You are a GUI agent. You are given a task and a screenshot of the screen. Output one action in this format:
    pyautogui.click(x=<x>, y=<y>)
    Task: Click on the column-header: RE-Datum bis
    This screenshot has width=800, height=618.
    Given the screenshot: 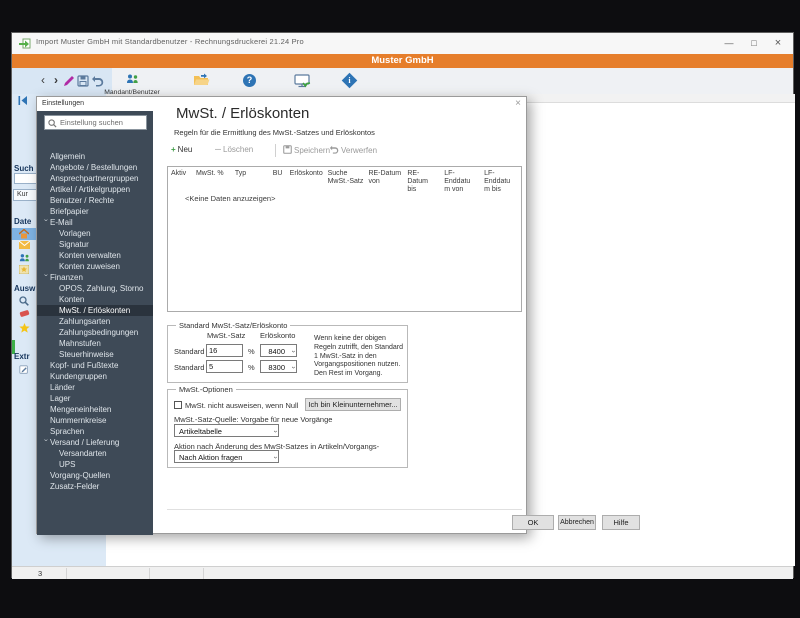 What is the action you would take?
    pyautogui.click(x=422, y=180)
    